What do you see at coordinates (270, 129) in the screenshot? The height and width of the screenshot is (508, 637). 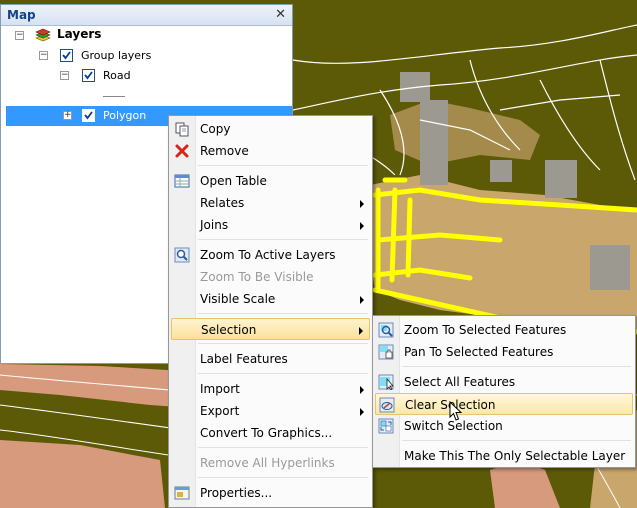 I see `menu-item-copy: Copy` at bounding box center [270, 129].